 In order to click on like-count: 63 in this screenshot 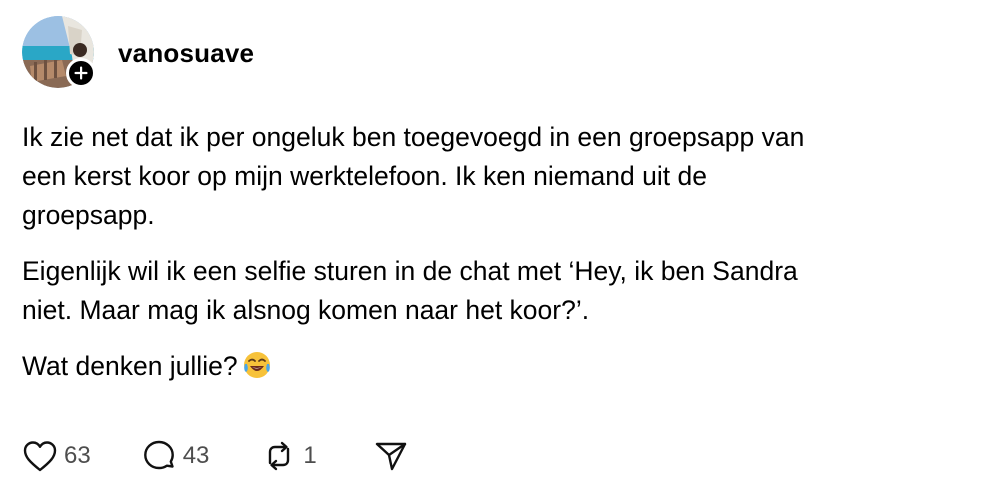, I will do `click(77, 455)`.